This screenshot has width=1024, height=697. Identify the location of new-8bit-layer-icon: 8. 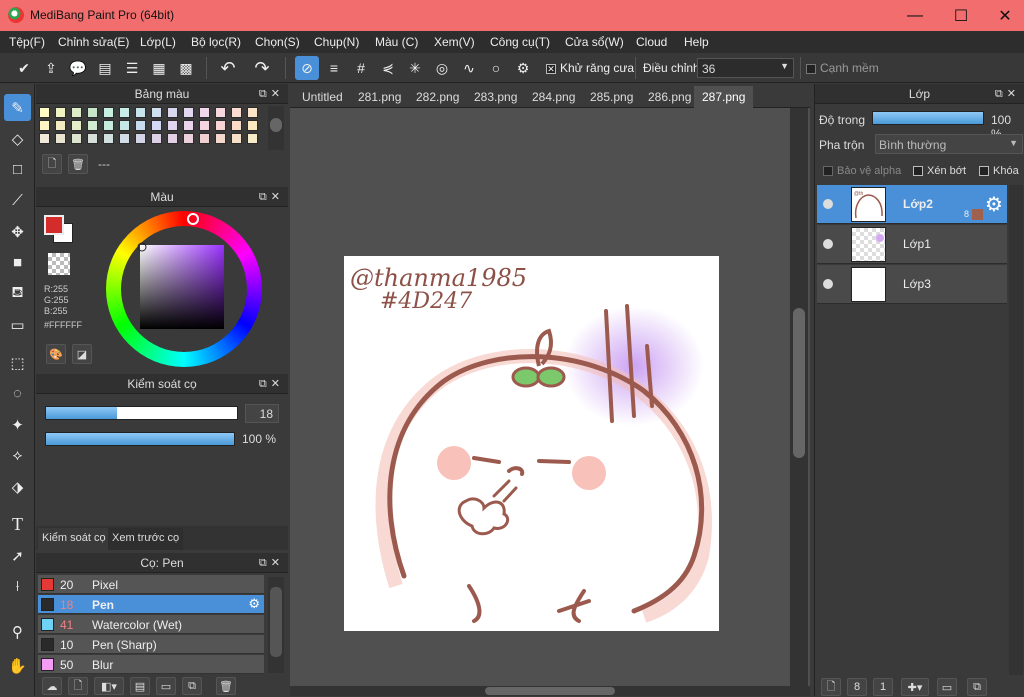
(857, 687).